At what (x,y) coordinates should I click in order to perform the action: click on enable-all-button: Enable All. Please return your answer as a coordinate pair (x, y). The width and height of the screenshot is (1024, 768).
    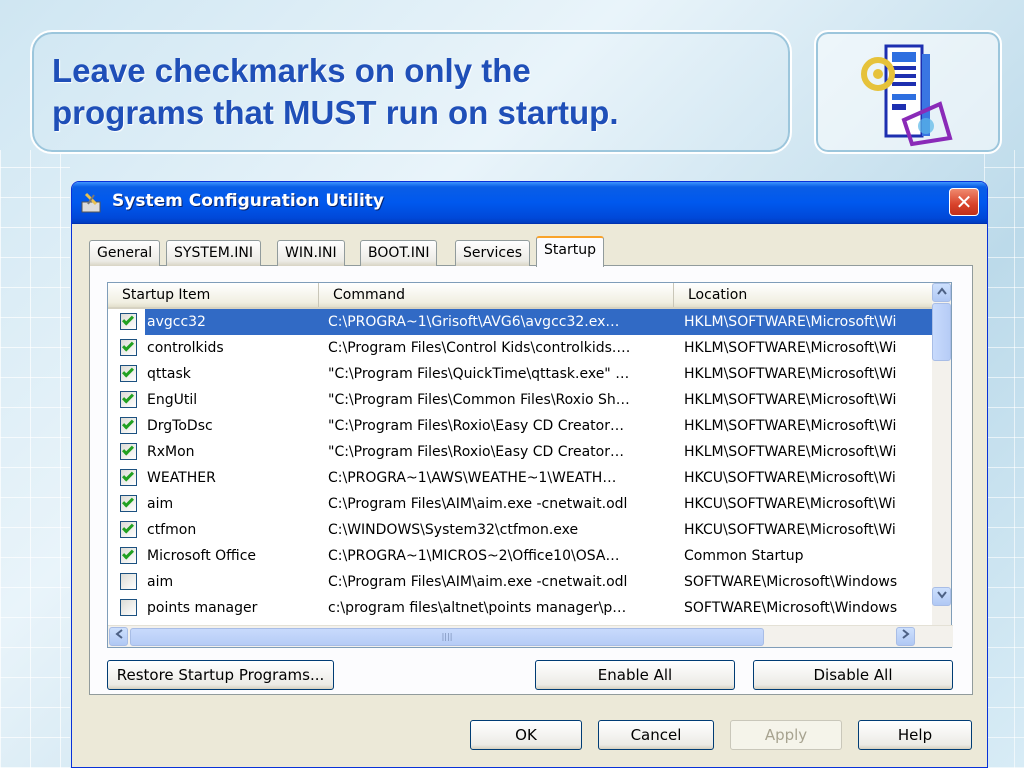
    Looking at the image, I should click on (635, 675).